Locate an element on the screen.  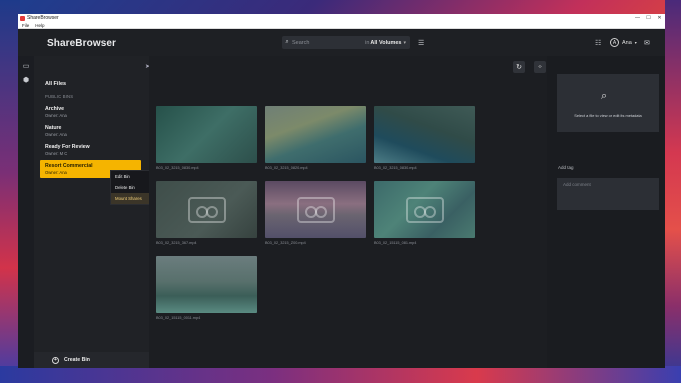
plus-icon: + is located at coordinates (55, 360).